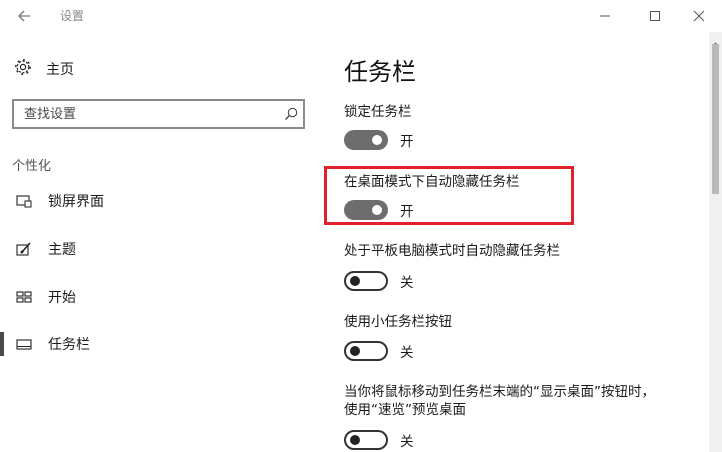  I want to click on small-buttons-toggle, so click(366, 351).